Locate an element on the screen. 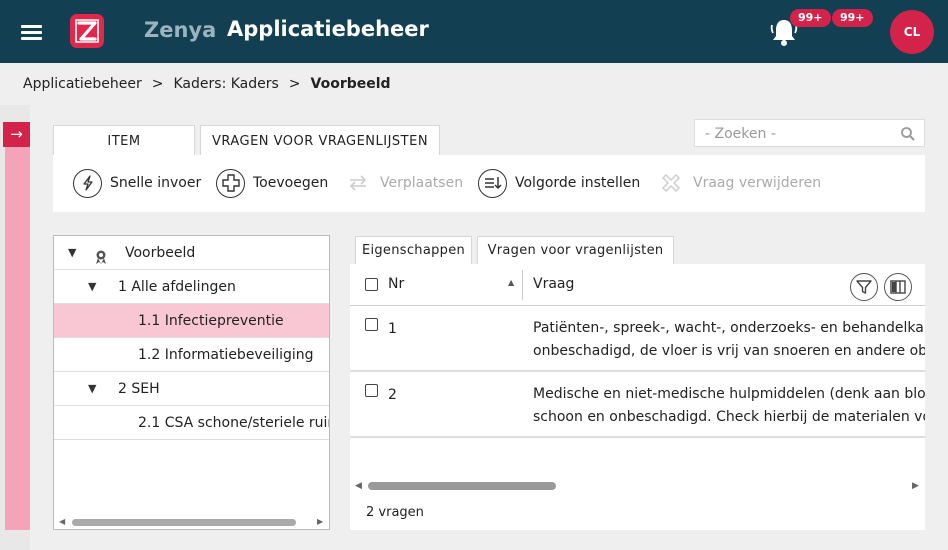 This screenshot has height=550, width=948. snelle-invoer-label: Snelle invoer is located at coordinates (156, 183).